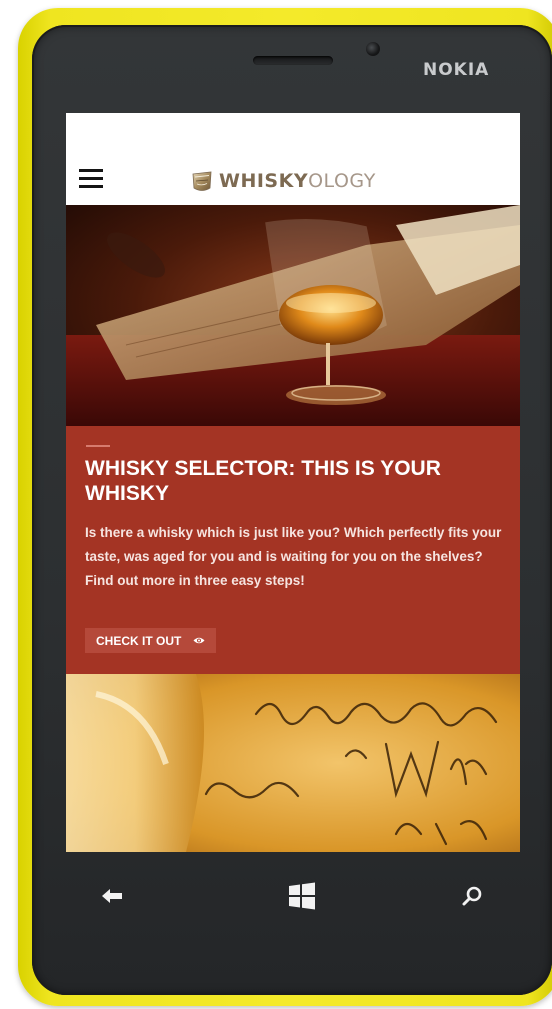 This screenshot has width=552, height=1009. I want to click on search-icon, so click(472, 896).